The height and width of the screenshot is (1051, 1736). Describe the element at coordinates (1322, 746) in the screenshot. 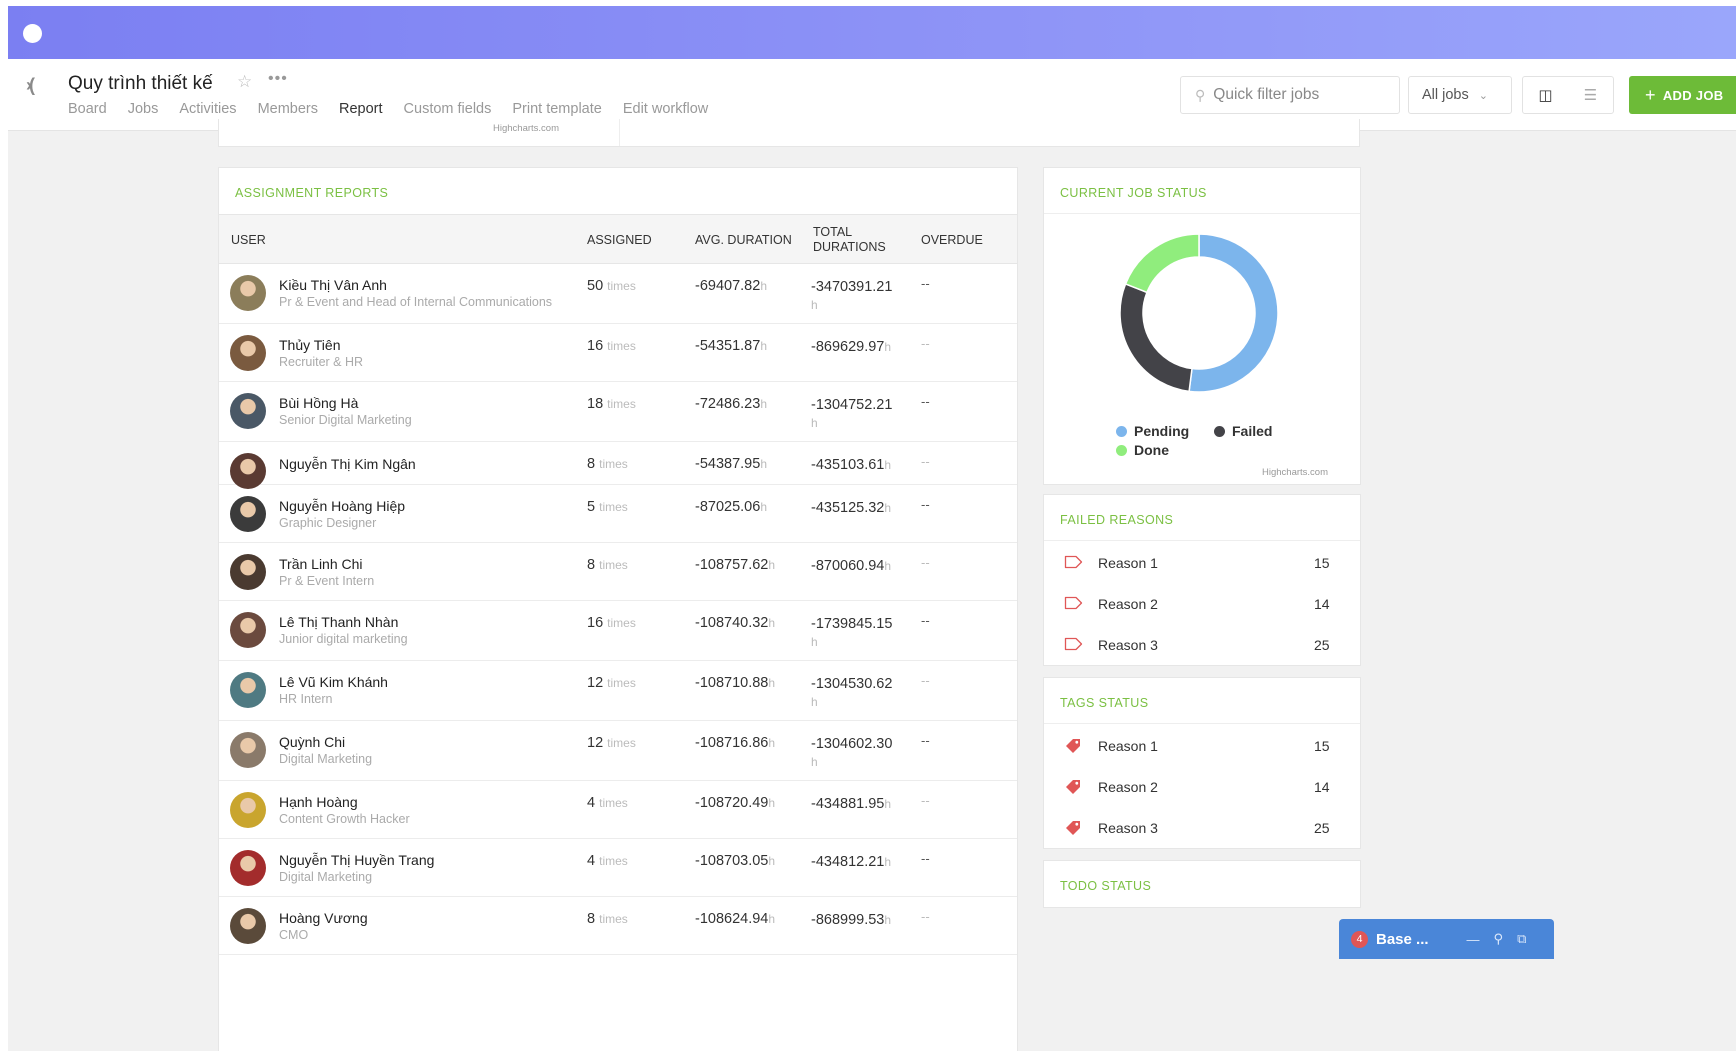

I see `reason-count: 15` at that location.